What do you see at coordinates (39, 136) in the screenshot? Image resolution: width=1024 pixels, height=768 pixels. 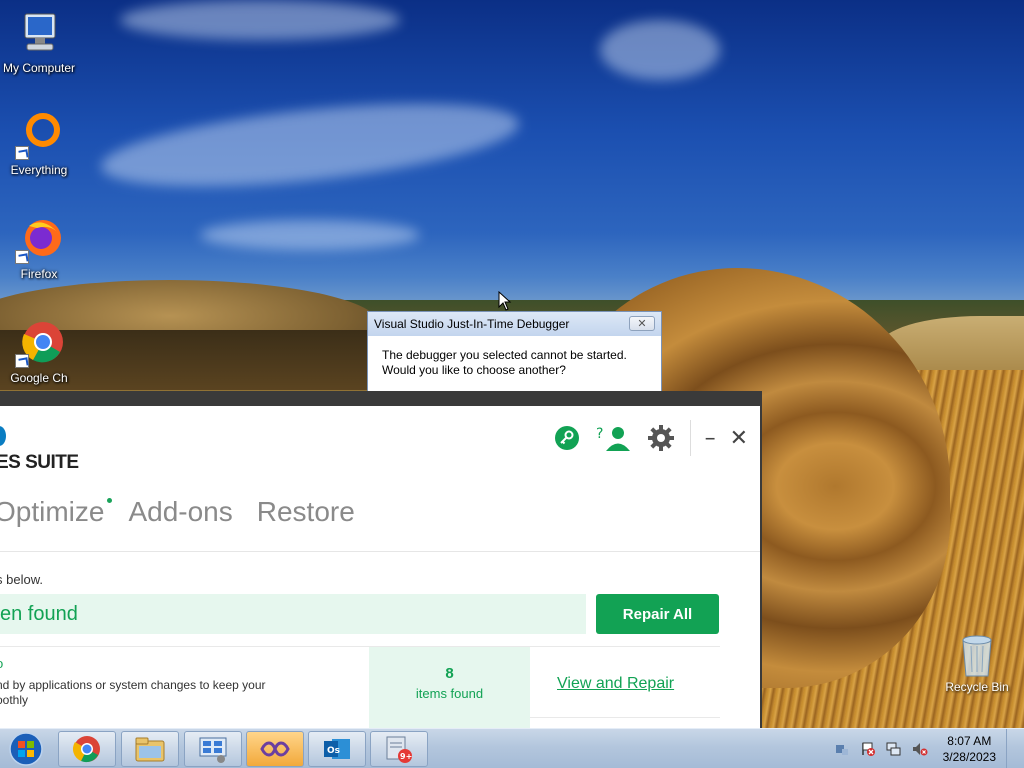 I see `everything-search-icon` at bounding box center [39, 136].